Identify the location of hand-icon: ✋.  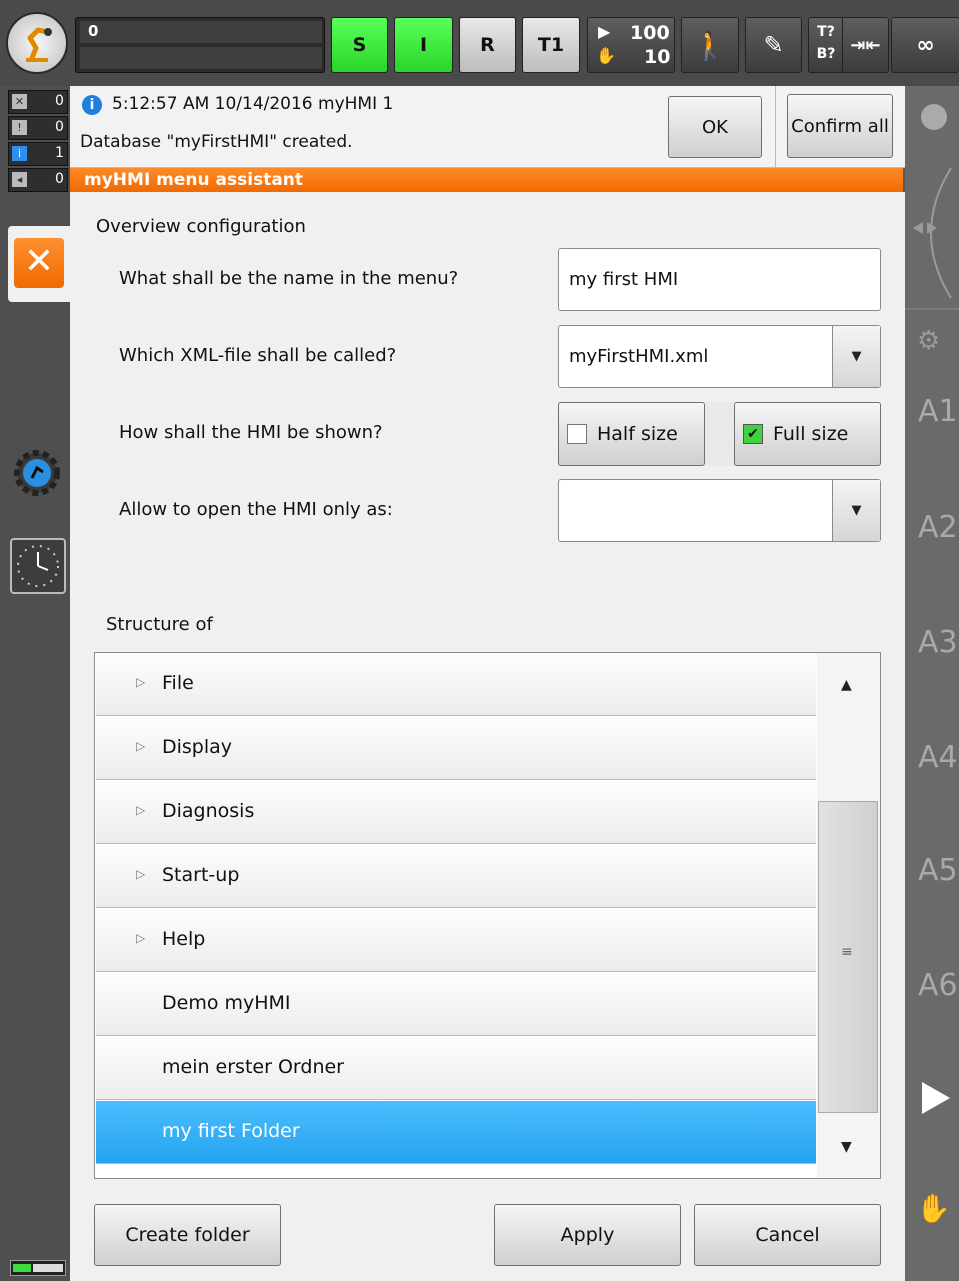
(606, 55).